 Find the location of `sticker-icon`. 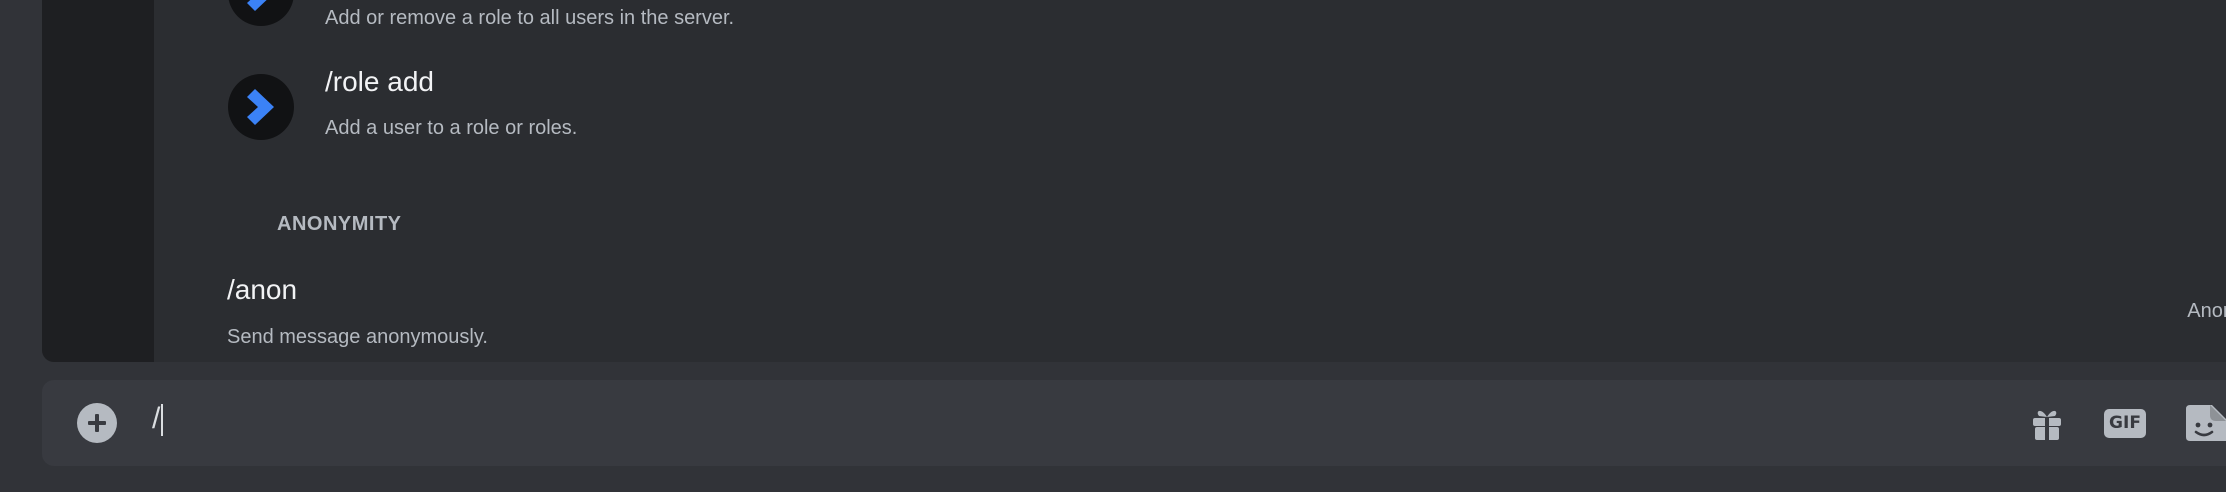

sticker-icon is located at coordinates (2204, 423).